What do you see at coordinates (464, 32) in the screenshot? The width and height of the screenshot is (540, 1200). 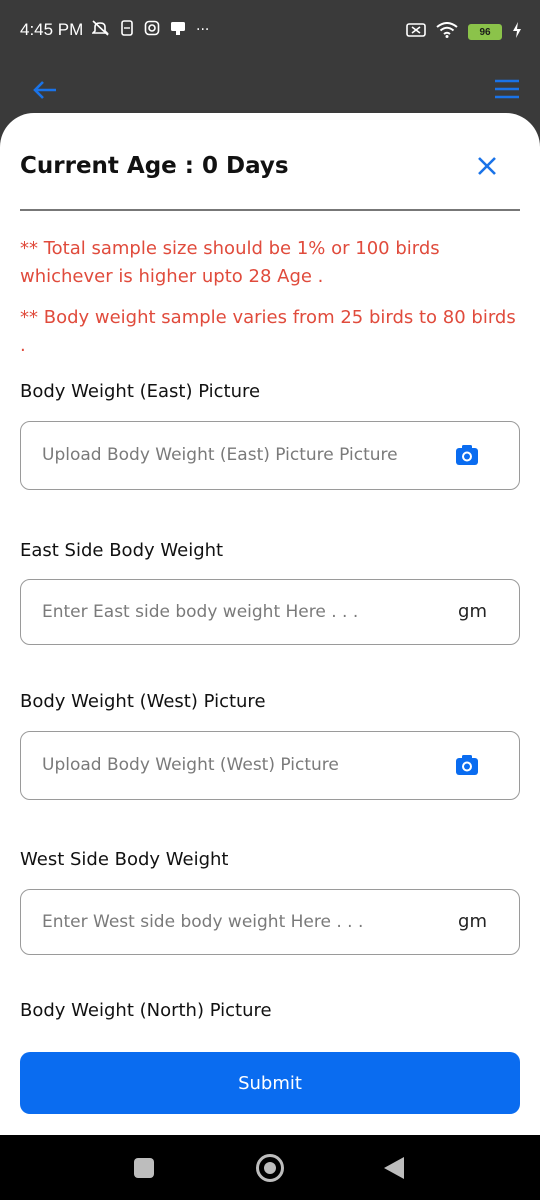 I see `status-right-icons: 96` at bounding box center [464, 32].